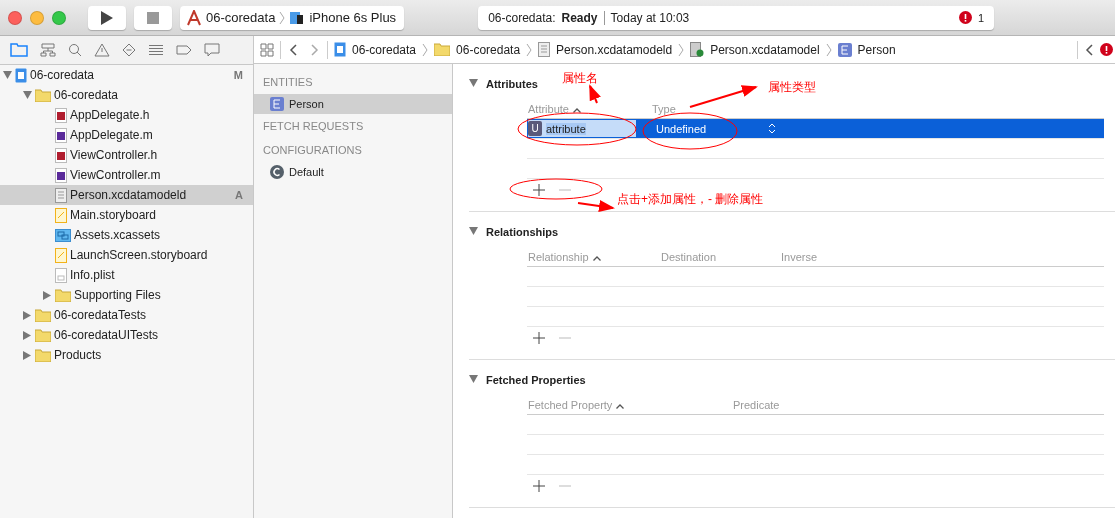  Describe the element at coordinates (239, 195) in the screenshot. I see `status-letter: A` at that location.